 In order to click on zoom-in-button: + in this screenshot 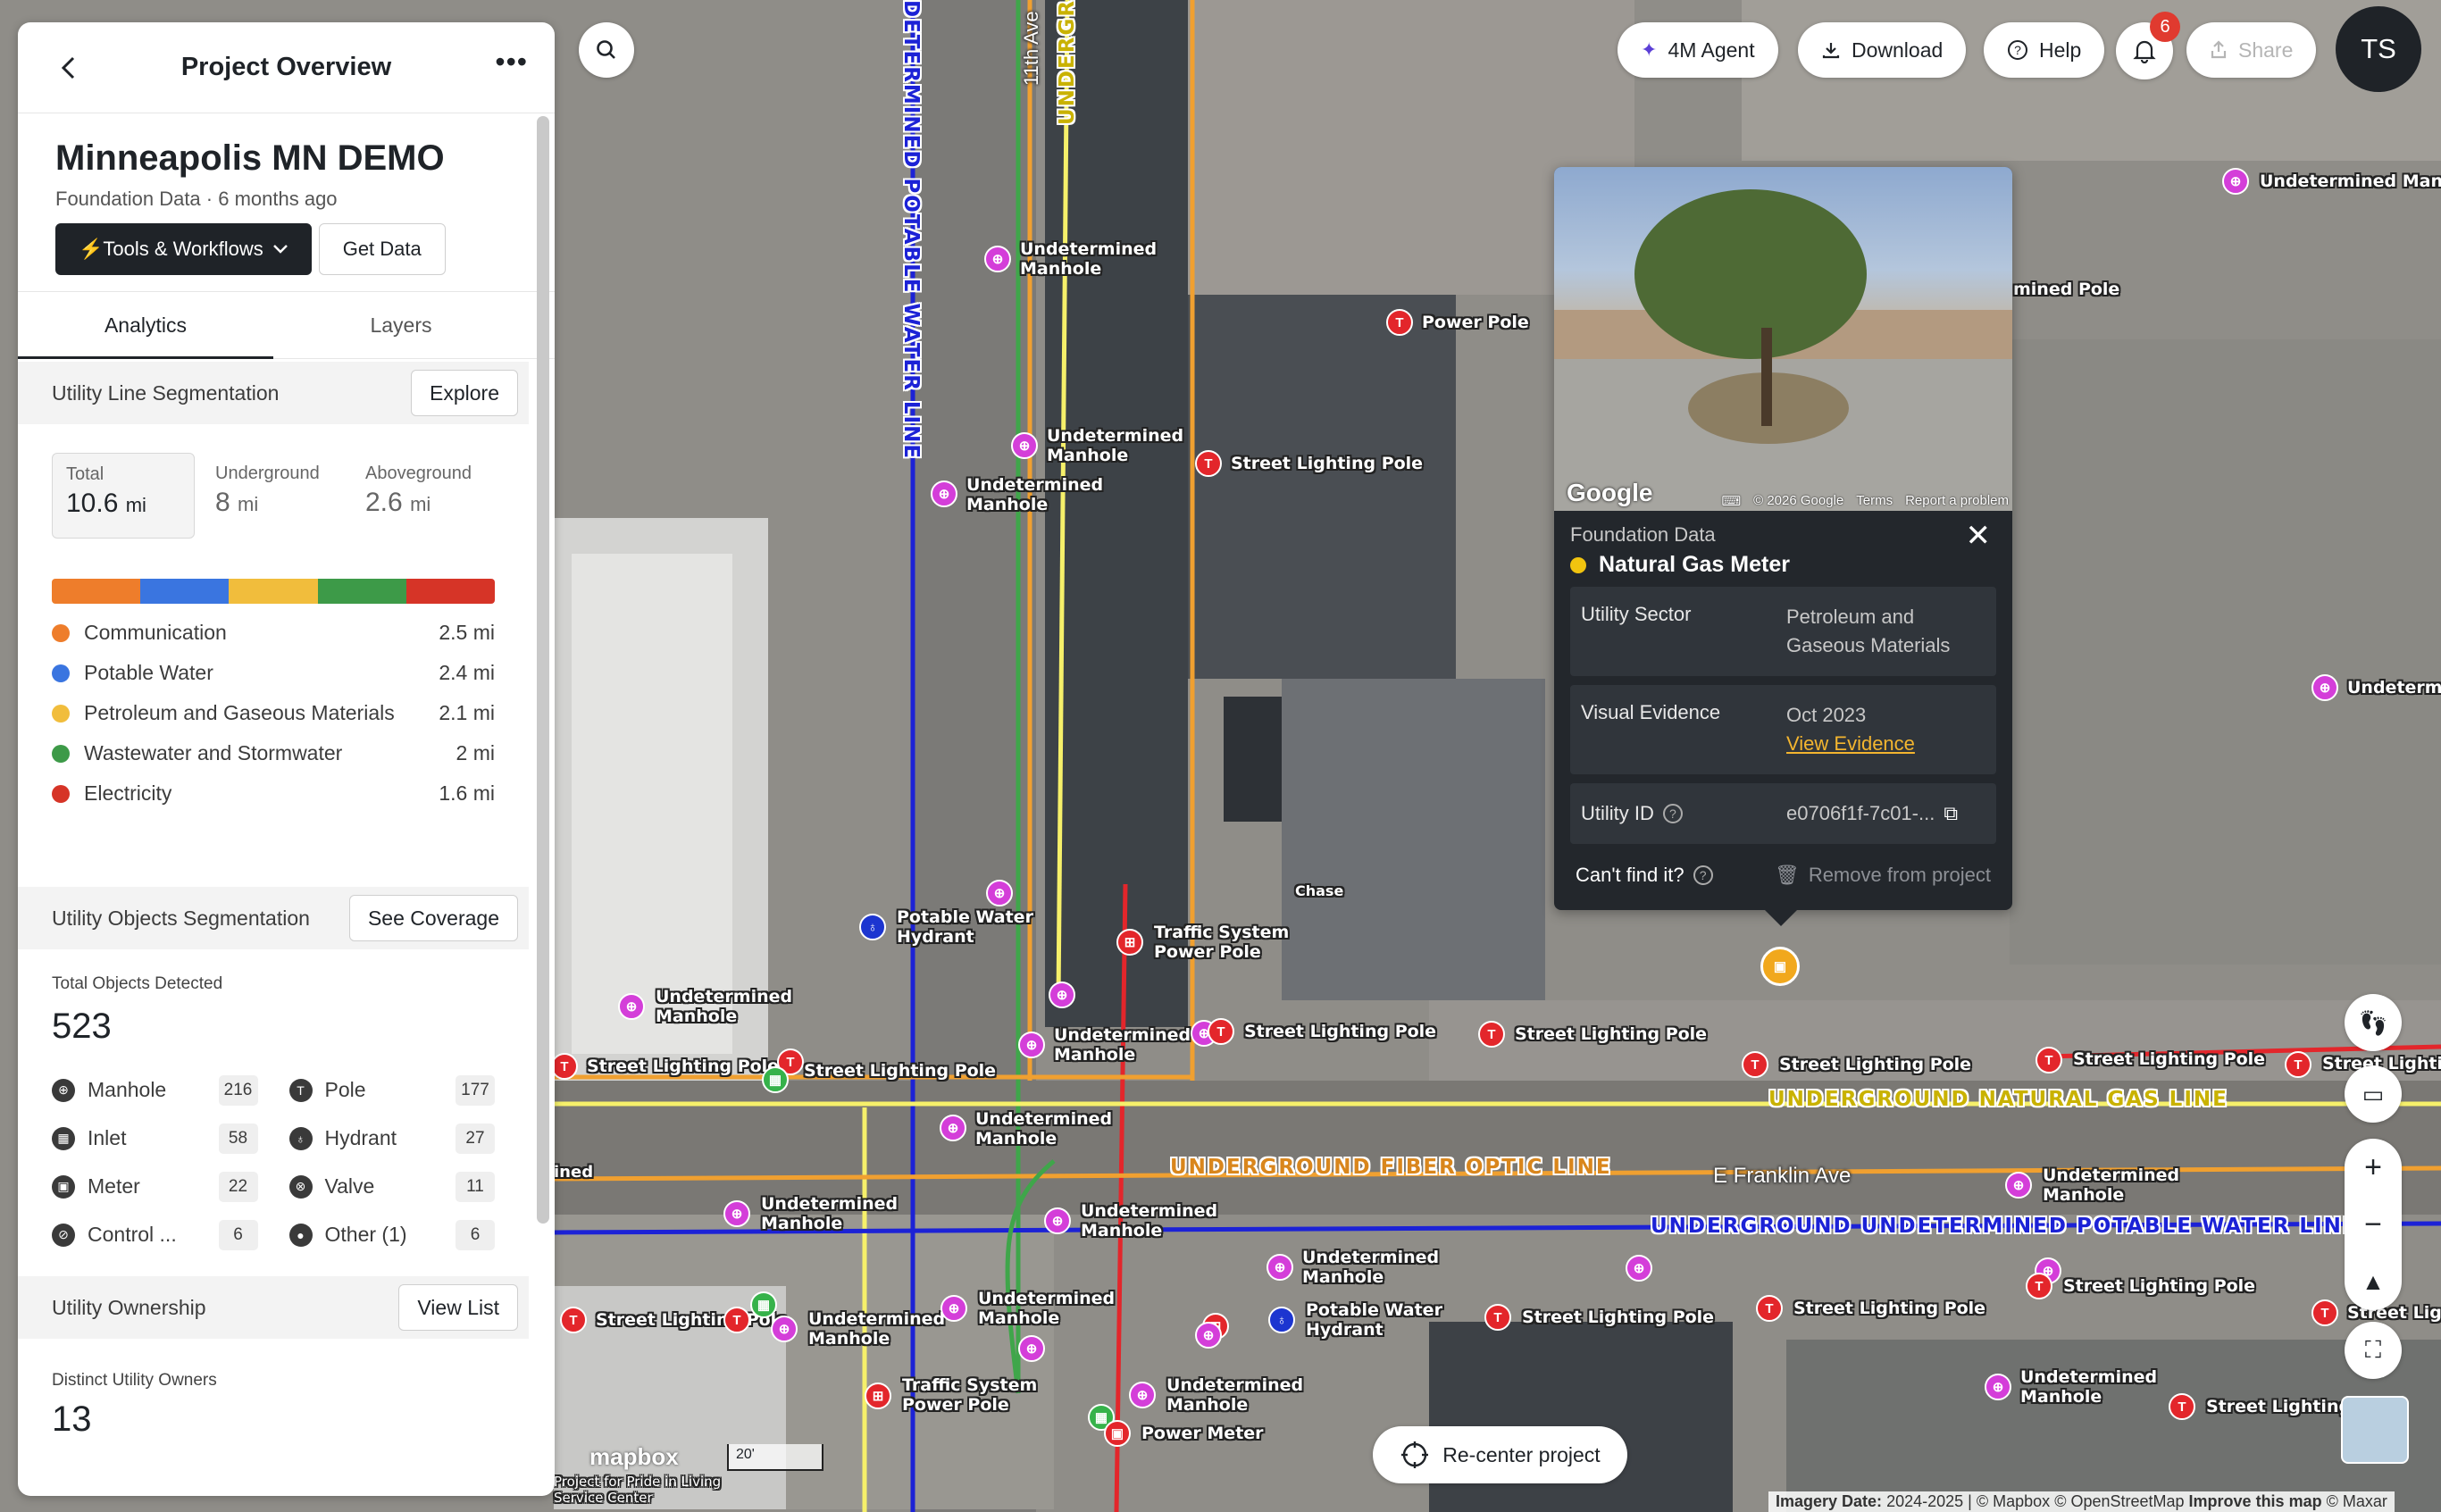, I will do `click(2373, 1167)`.